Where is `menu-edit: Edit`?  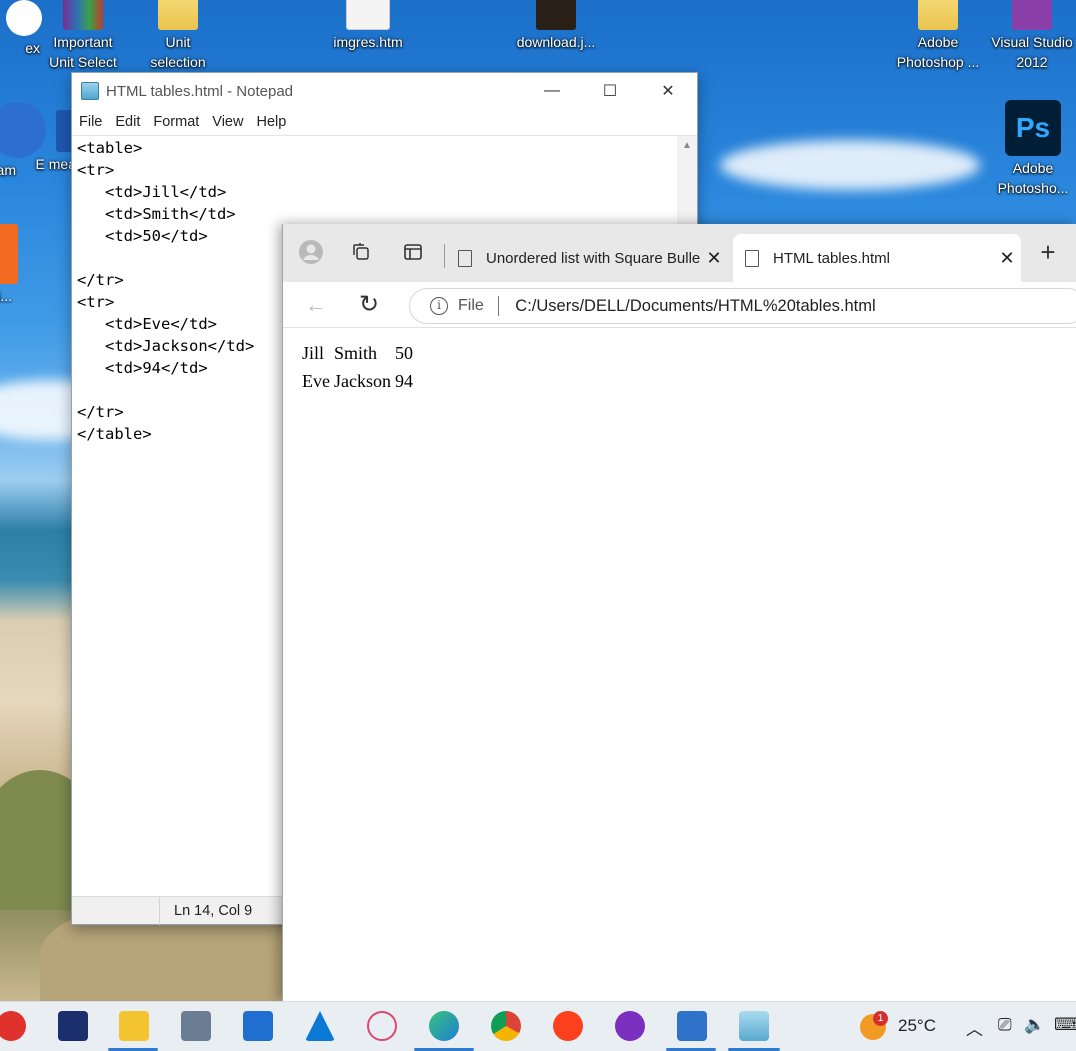 menu-edit: Edit is located at coordinates (127, 122).